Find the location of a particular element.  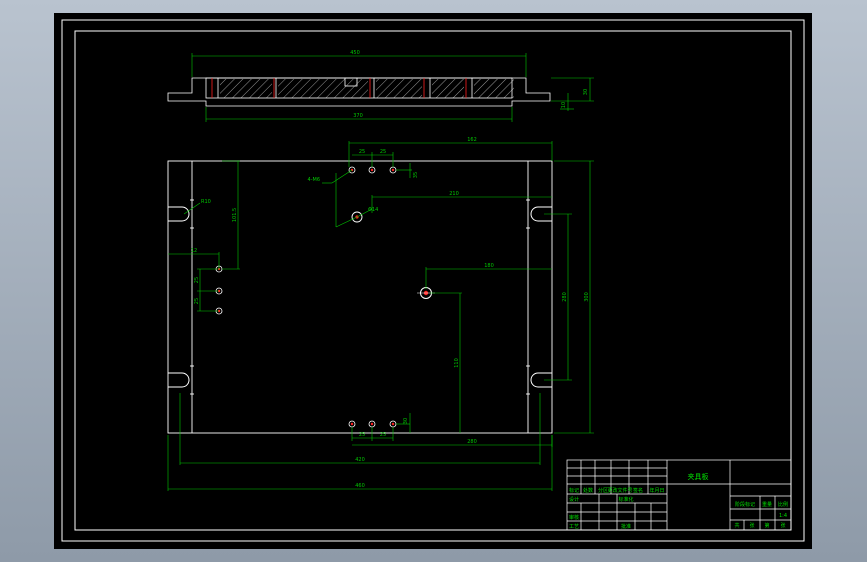

title-sheet-unit: 张 is located at coordinates (782, 525).